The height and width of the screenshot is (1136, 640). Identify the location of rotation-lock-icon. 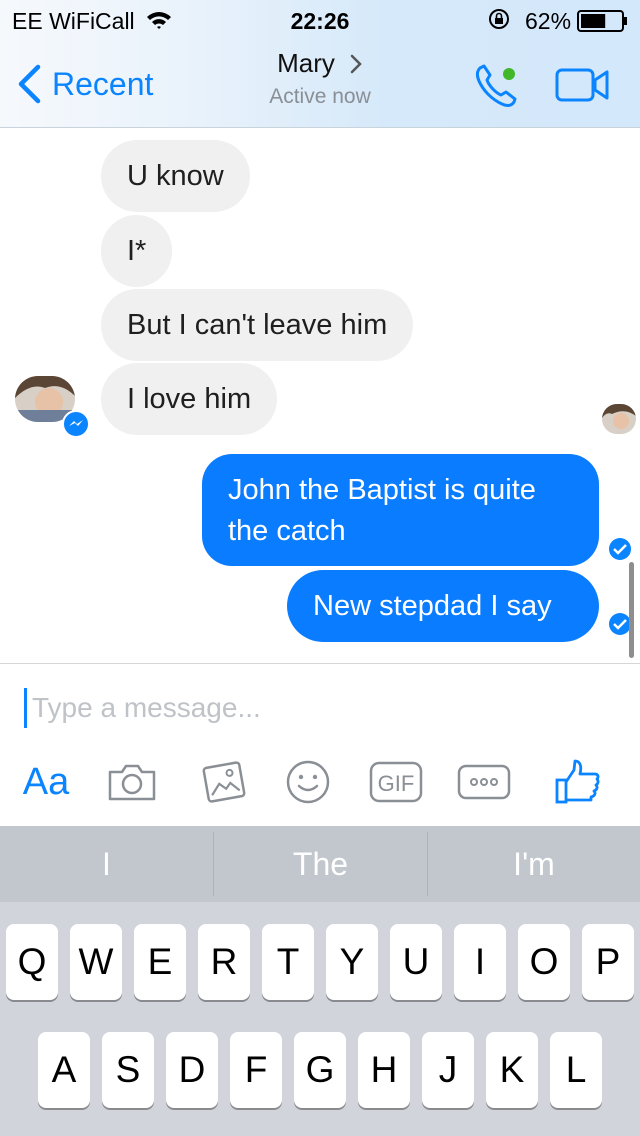
(499, 19).